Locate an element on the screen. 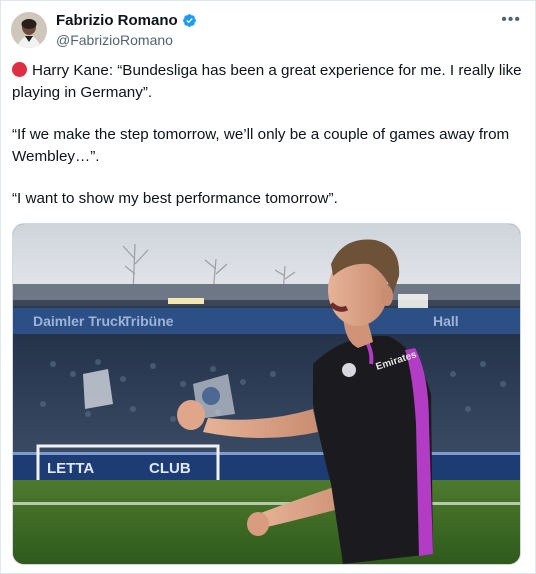  svg-text: Tribüne is located at coordinates (148, 321).